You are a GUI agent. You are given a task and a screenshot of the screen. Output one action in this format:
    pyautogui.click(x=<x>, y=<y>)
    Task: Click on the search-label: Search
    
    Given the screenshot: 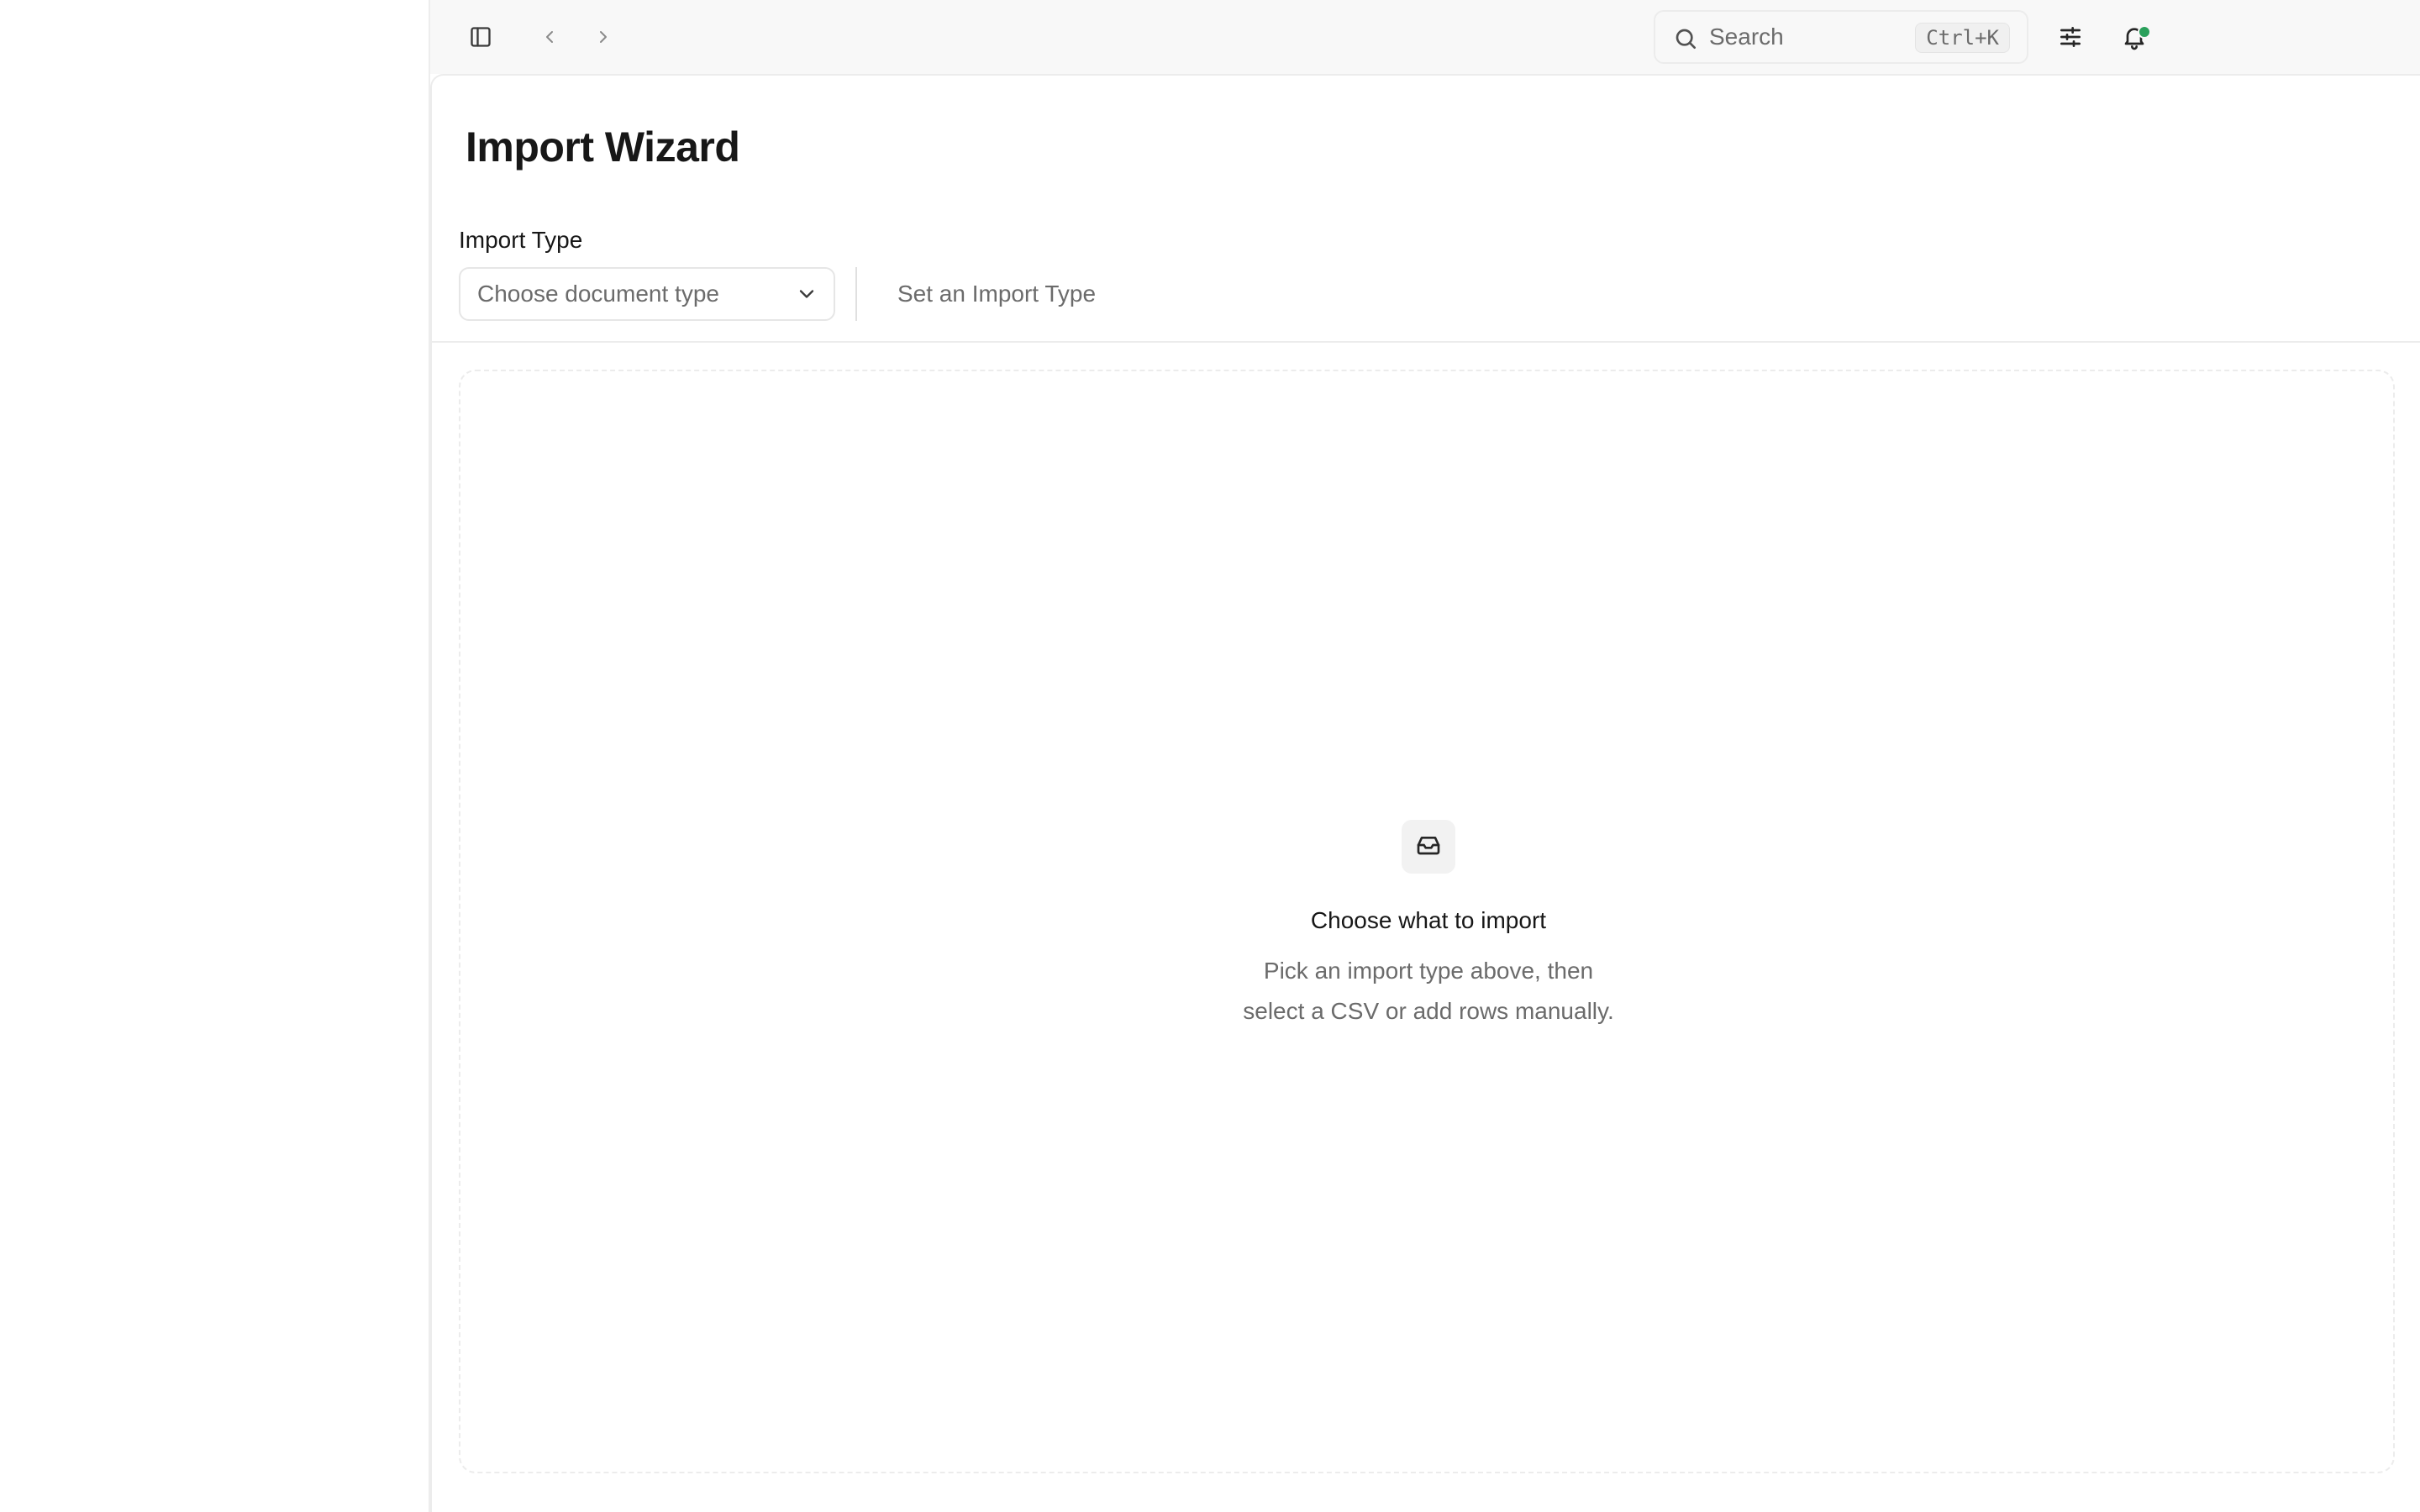 What is the action you would take?
    pyautogui.click(x=1746, y=37)
    